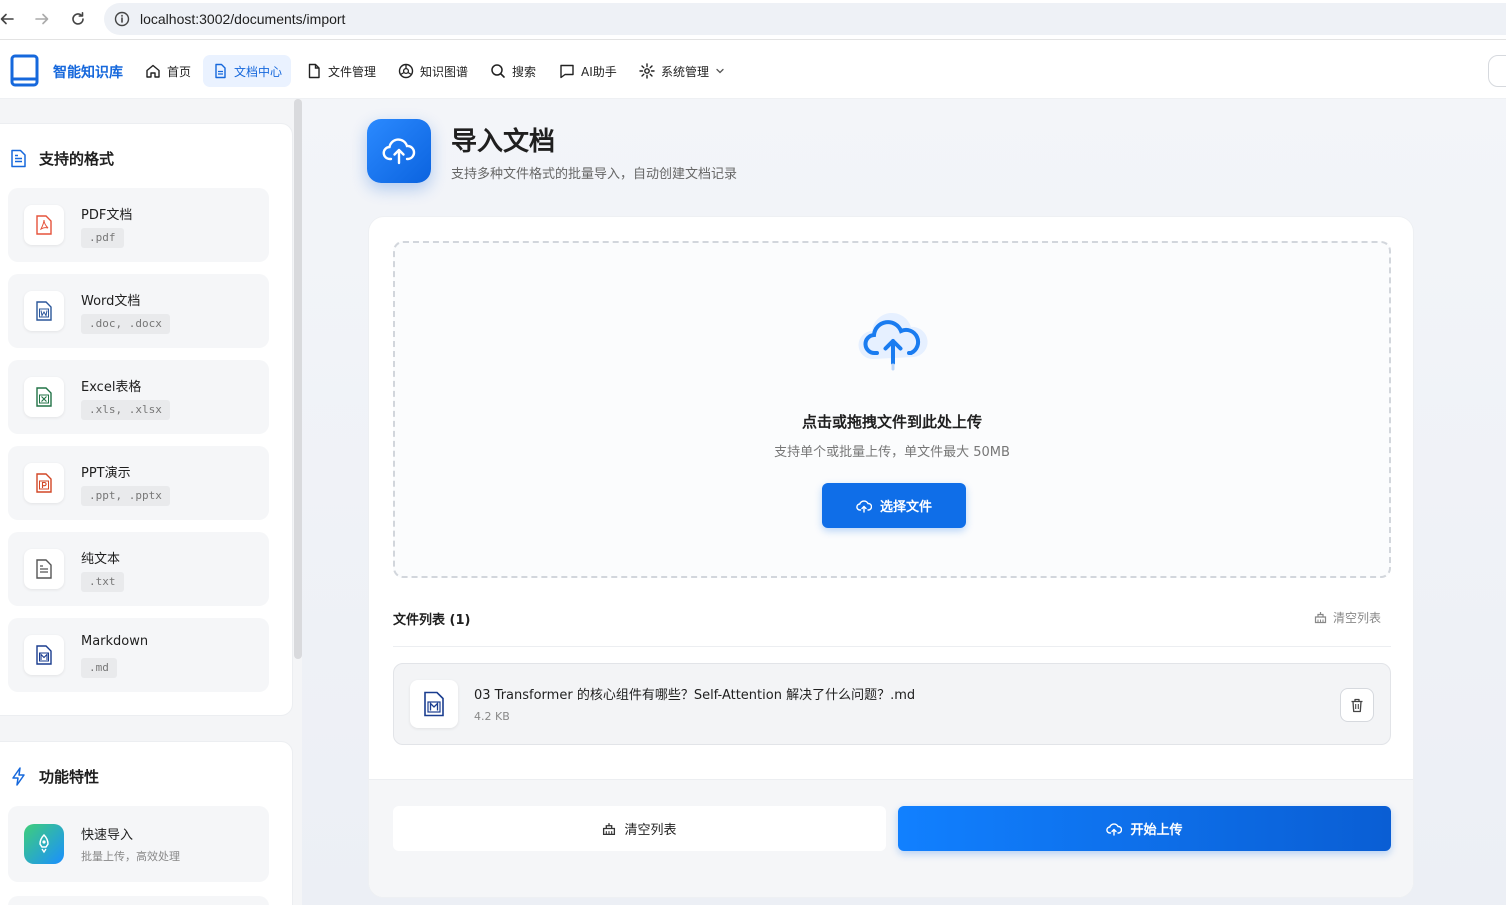  What do you see at coordinates (44, 397) in the screenshot?
I see `excel-file-icon` at bounding box center [44, 397].